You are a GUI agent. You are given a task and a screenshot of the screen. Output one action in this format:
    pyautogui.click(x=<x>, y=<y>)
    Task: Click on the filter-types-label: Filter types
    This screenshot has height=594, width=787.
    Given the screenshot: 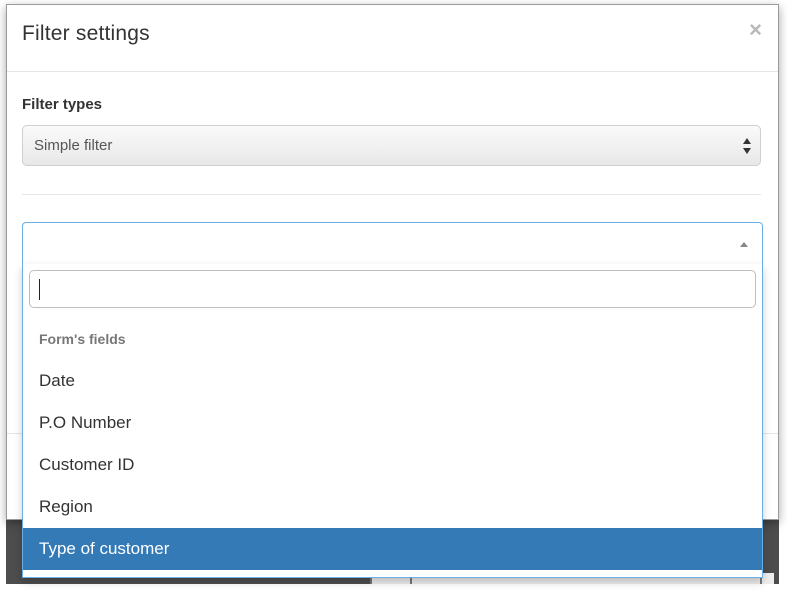 What is the action you would take?
    pyautogui.click(x=62, y=104)
    